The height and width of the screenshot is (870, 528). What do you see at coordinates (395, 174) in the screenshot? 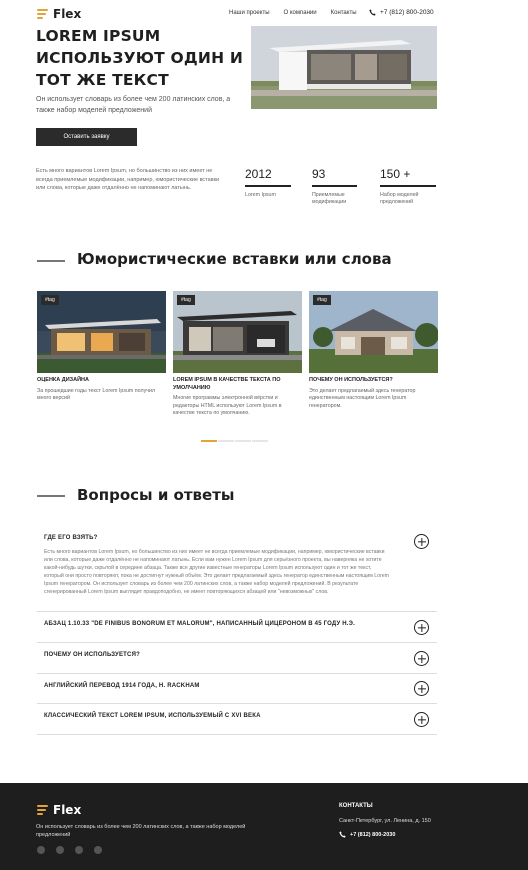
I see `stat-value: 150 +` at bounding box center [395, 174].